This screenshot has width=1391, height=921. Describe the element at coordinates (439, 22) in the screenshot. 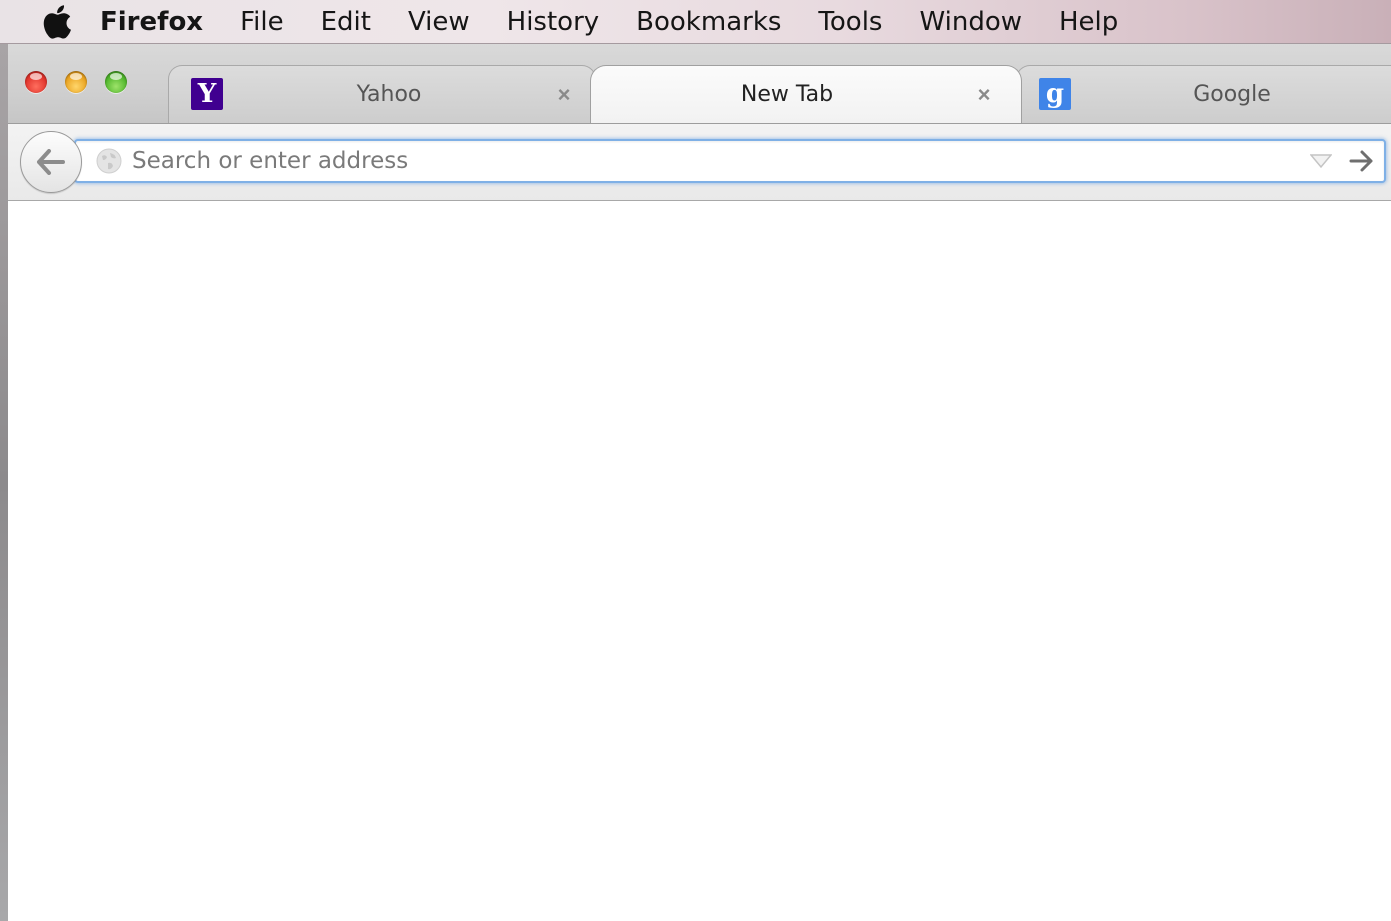

I see `menu-view: View` at that location.